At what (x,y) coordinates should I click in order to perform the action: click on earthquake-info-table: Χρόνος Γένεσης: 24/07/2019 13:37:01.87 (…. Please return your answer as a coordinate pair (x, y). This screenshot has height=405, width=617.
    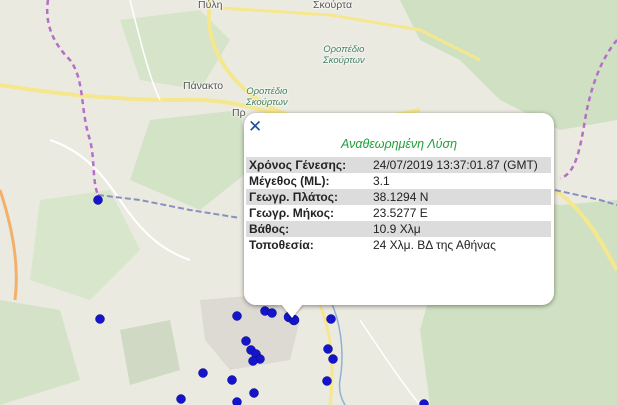
    Looking at the image, I should click on (398, 205).